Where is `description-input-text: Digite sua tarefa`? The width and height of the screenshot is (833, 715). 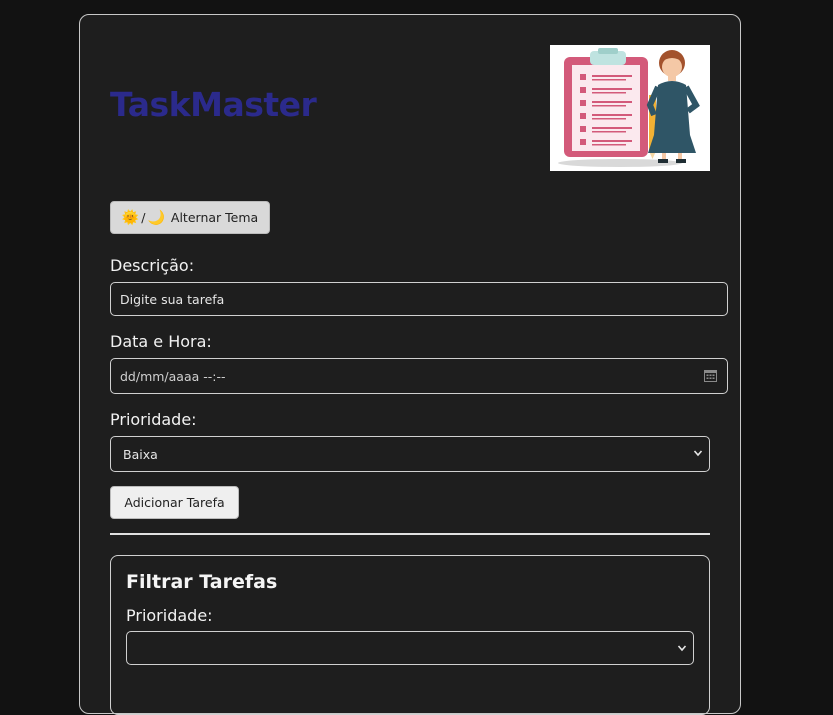 description-input-text: Digite sua tarefa is located at coordinates (172, 299).